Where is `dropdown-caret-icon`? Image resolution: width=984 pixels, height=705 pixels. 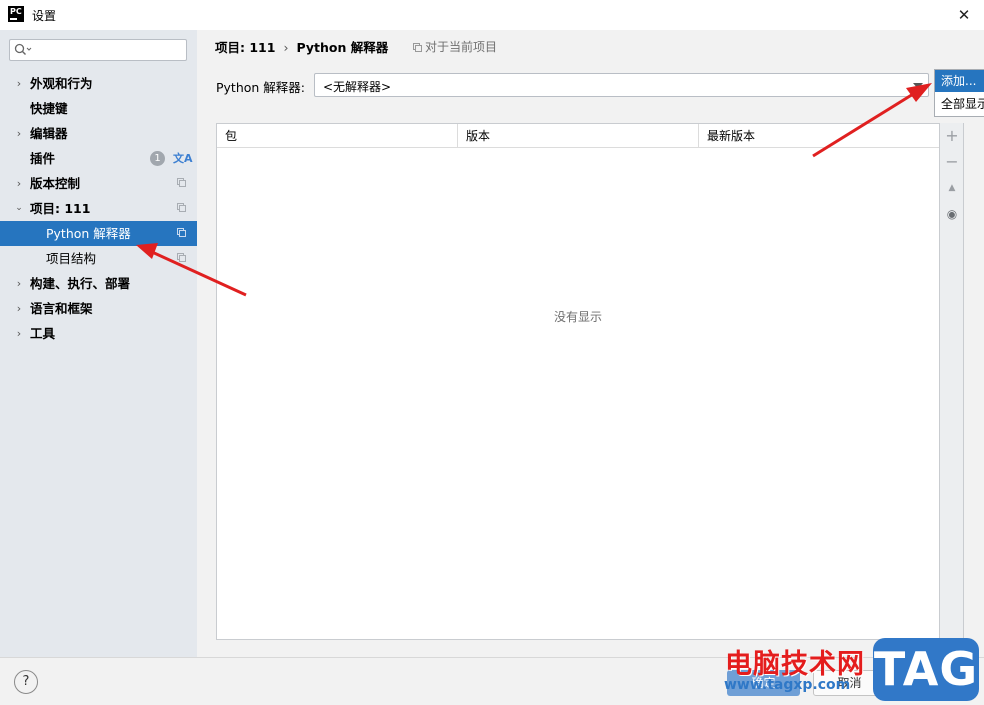
dropdown-caret-icon is located at coordinates (918, 86).